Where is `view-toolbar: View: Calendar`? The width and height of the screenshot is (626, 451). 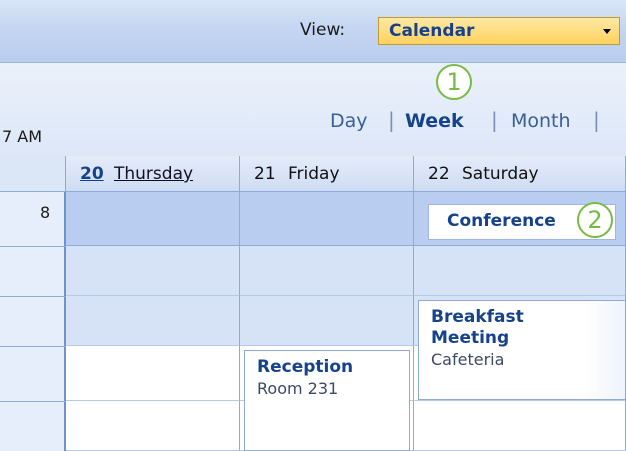 view-toolbar: View: Calendar is located at coordinates (313, 31).